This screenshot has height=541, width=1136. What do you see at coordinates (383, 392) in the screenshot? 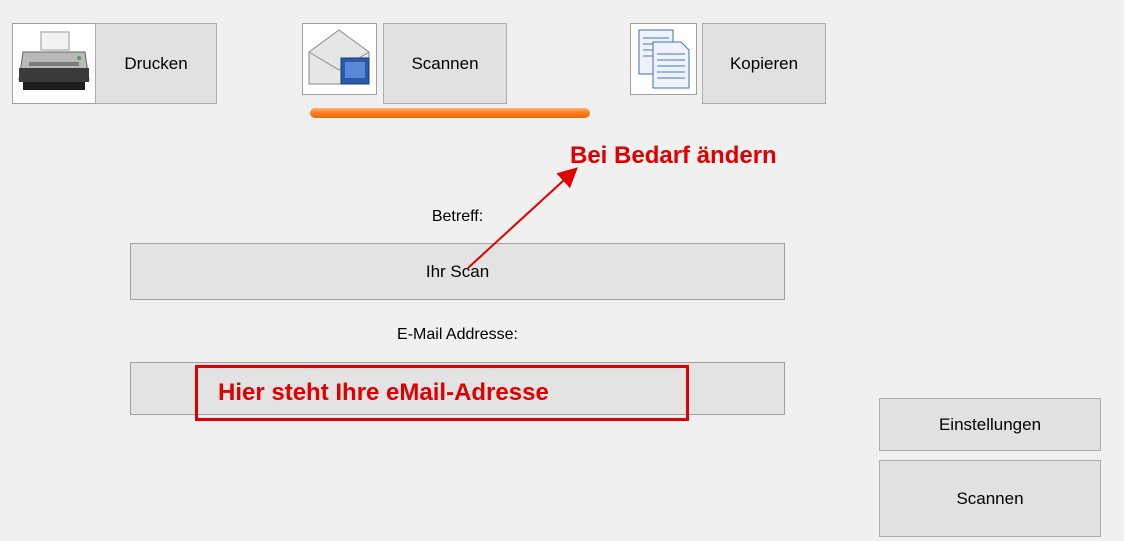
I see `annotation-email-hint-text: Hier steht Ihre eMail-Adresse` at bounding box center [383, 392].